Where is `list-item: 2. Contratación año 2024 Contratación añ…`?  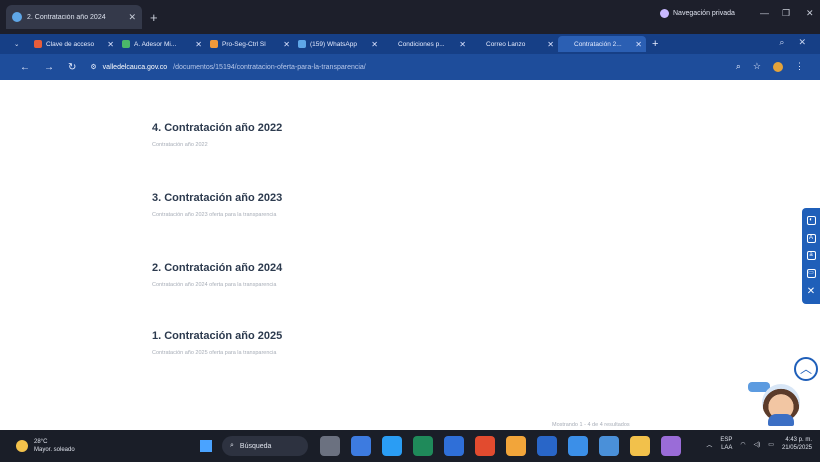 list-item: 2. Contratación año 2024 Contratación añ… is located at coordinates (217, 275).